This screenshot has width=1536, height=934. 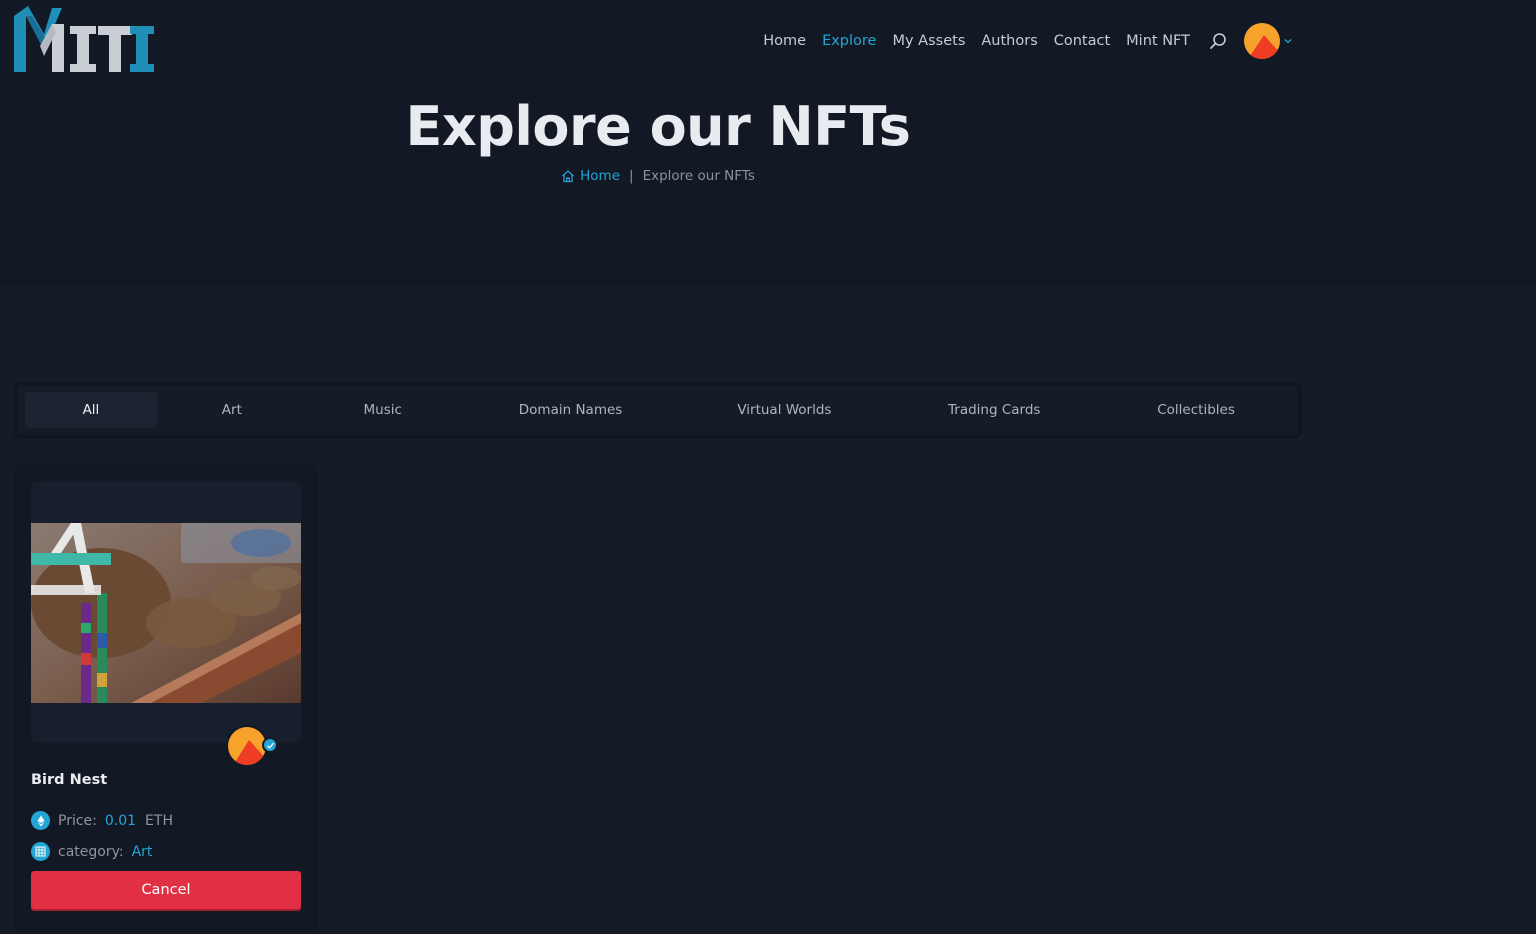 I want to click on breadcrumb: Home | Explore our NFTs, so click(x=658, y=176).